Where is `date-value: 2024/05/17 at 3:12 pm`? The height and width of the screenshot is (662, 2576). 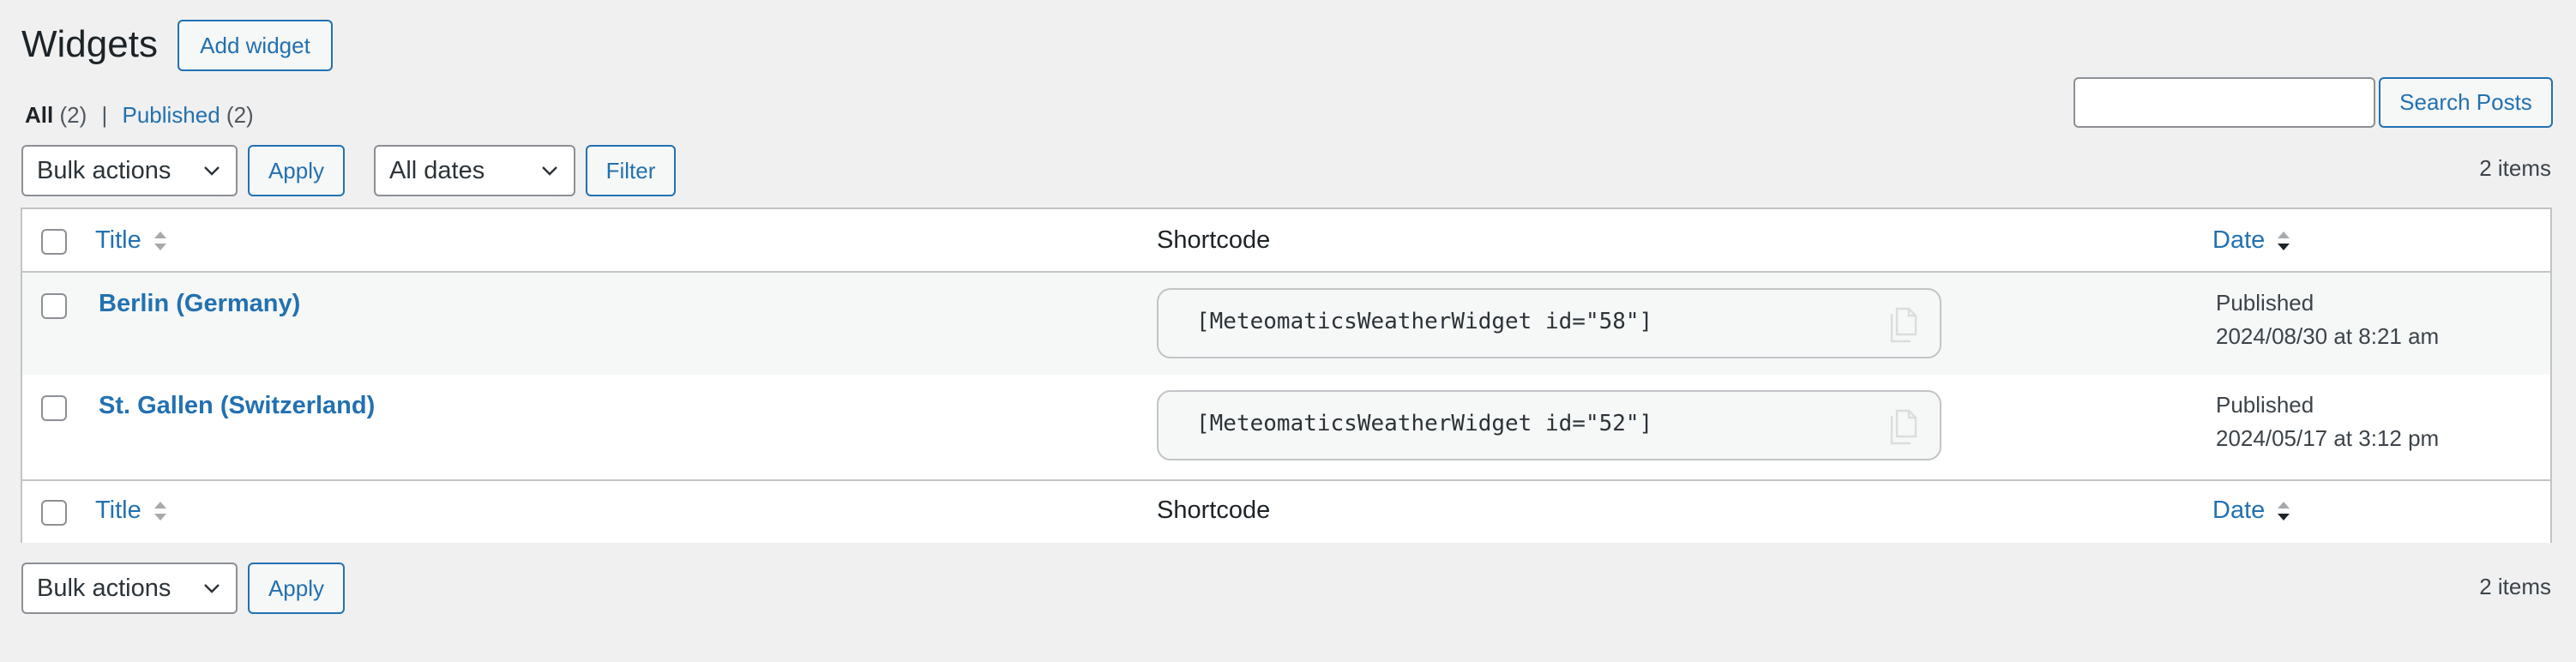
date-value: 2024/05/17 at 3:12 pm is located at coordinates (2328, 438).